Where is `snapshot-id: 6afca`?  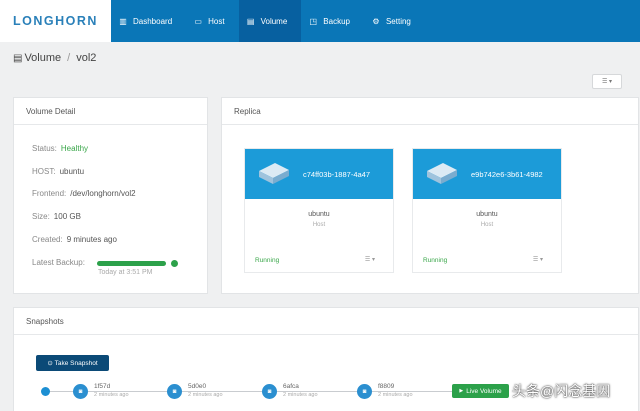
snapshot-id: 6afca is located at coordinates (291, 386).